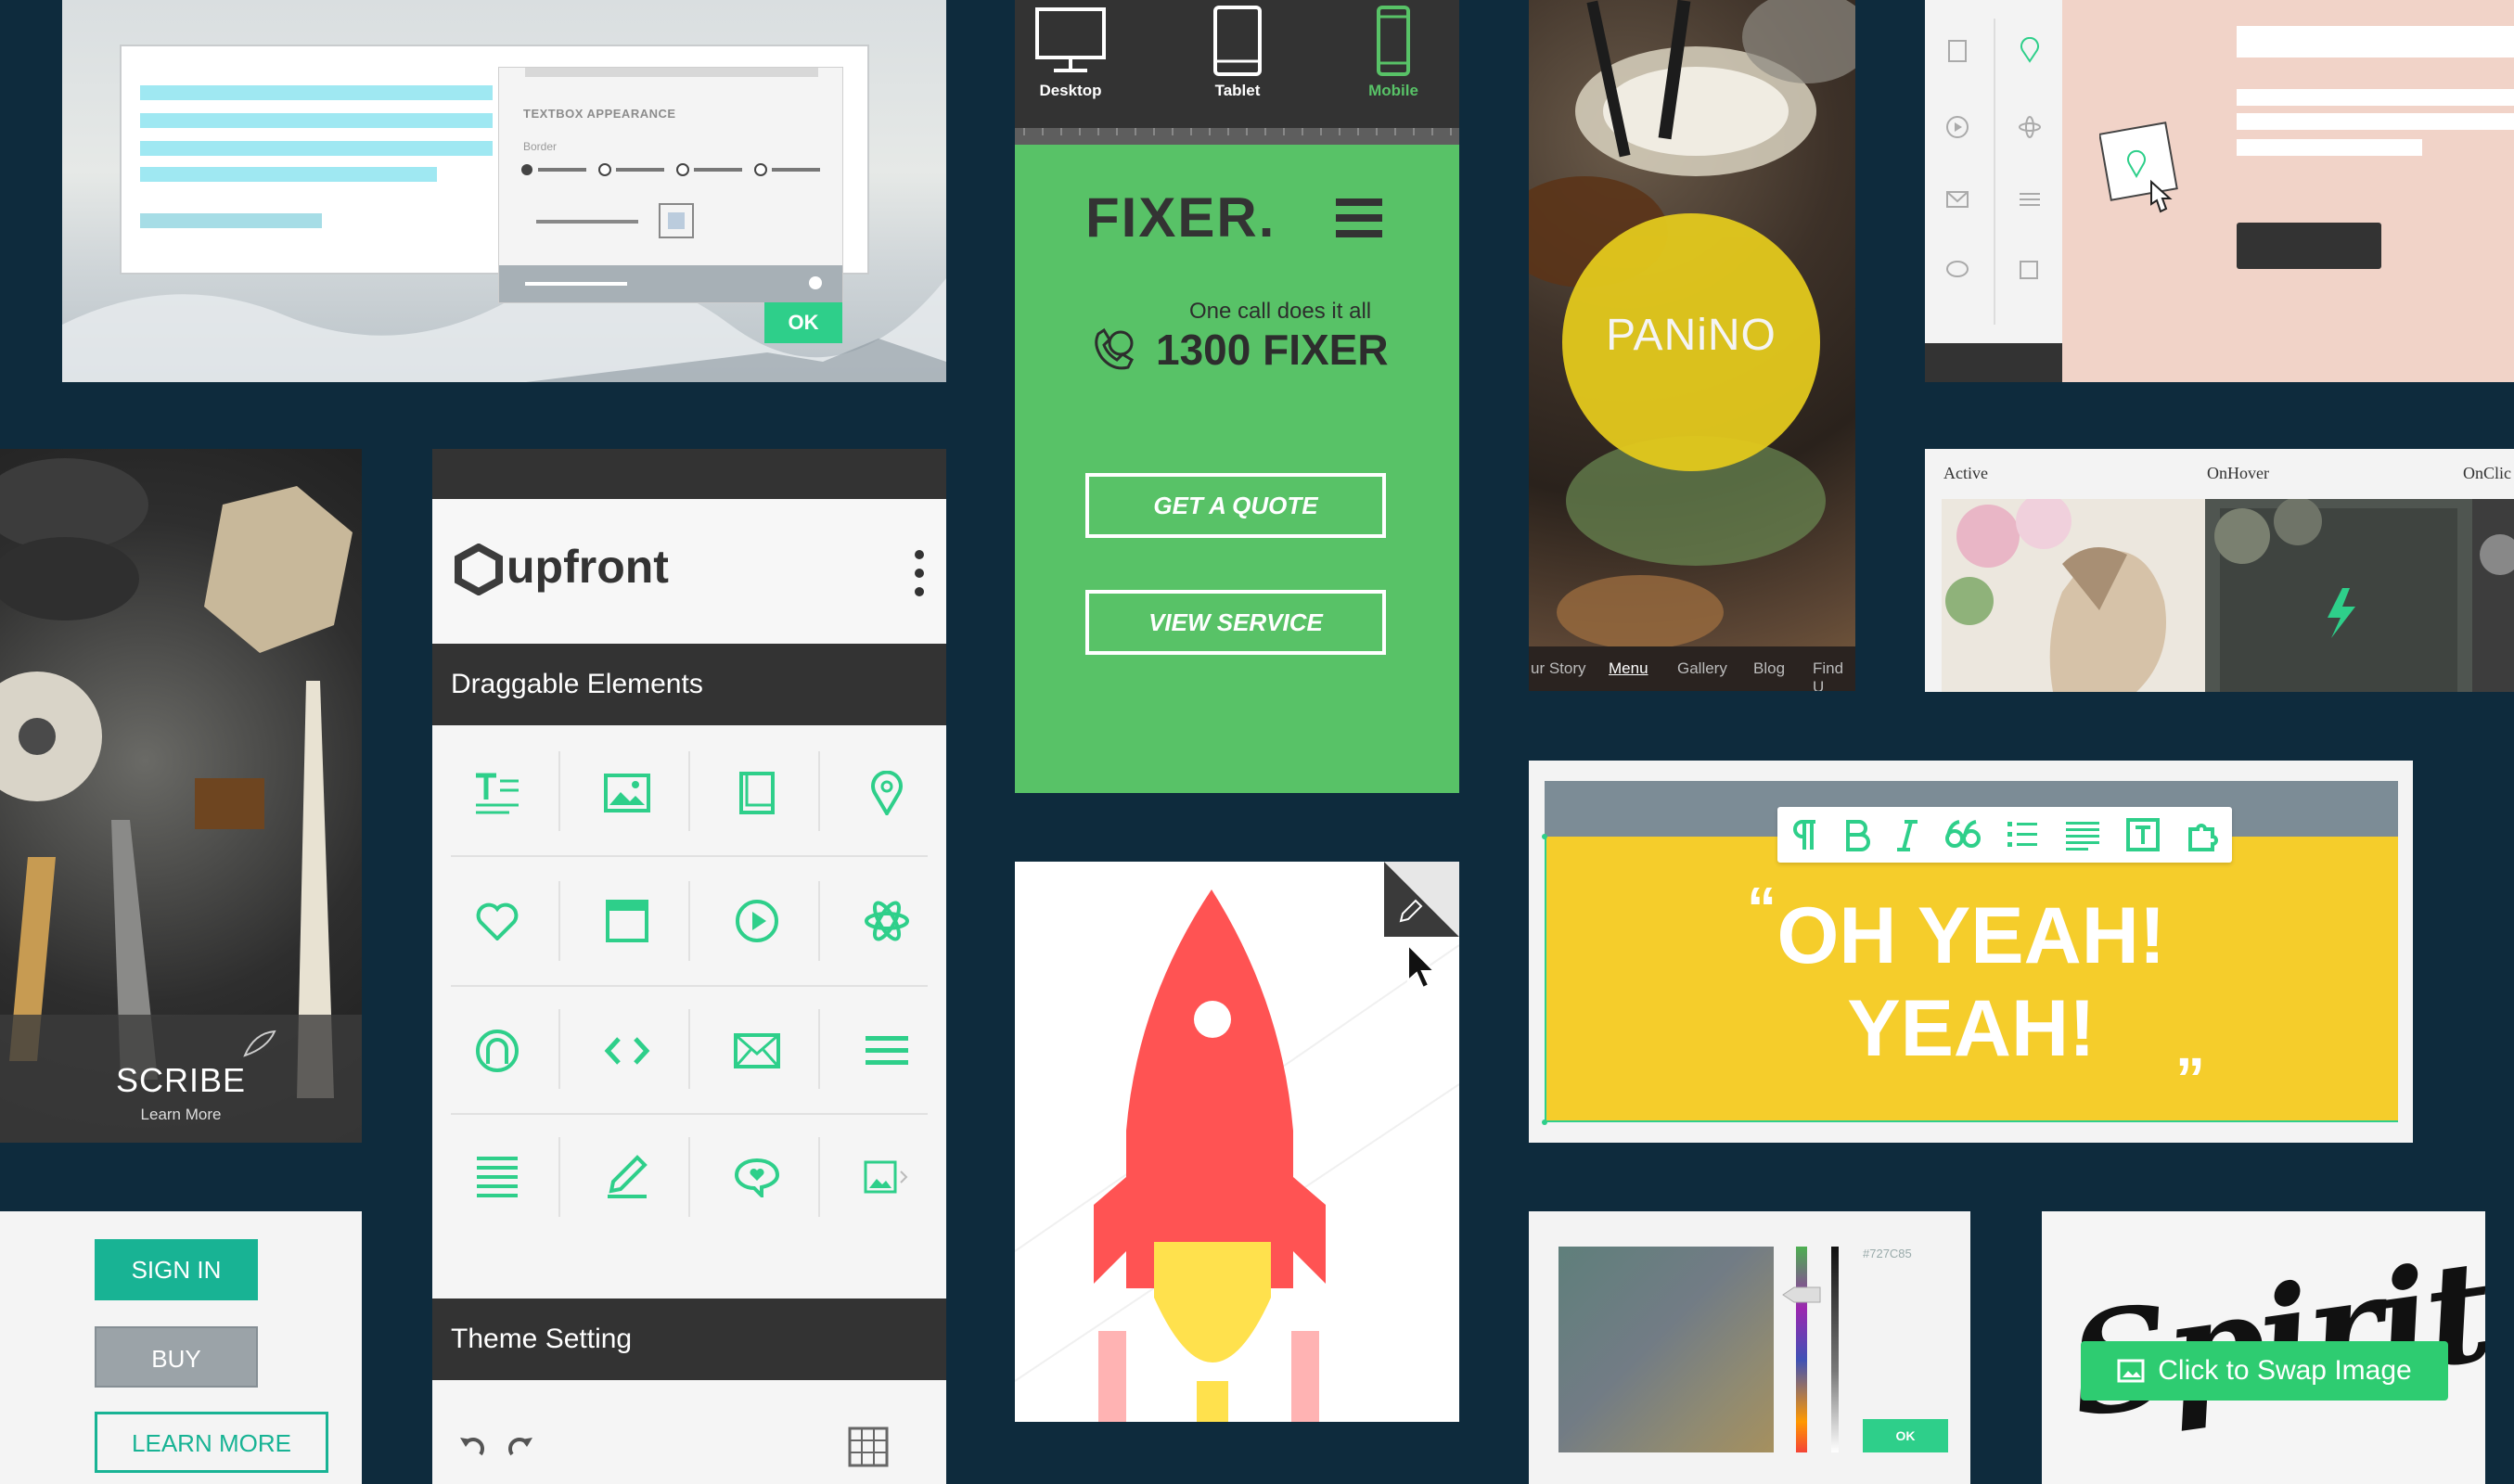  I want to click on color-ok-button: OK, so click(1906, 1435).